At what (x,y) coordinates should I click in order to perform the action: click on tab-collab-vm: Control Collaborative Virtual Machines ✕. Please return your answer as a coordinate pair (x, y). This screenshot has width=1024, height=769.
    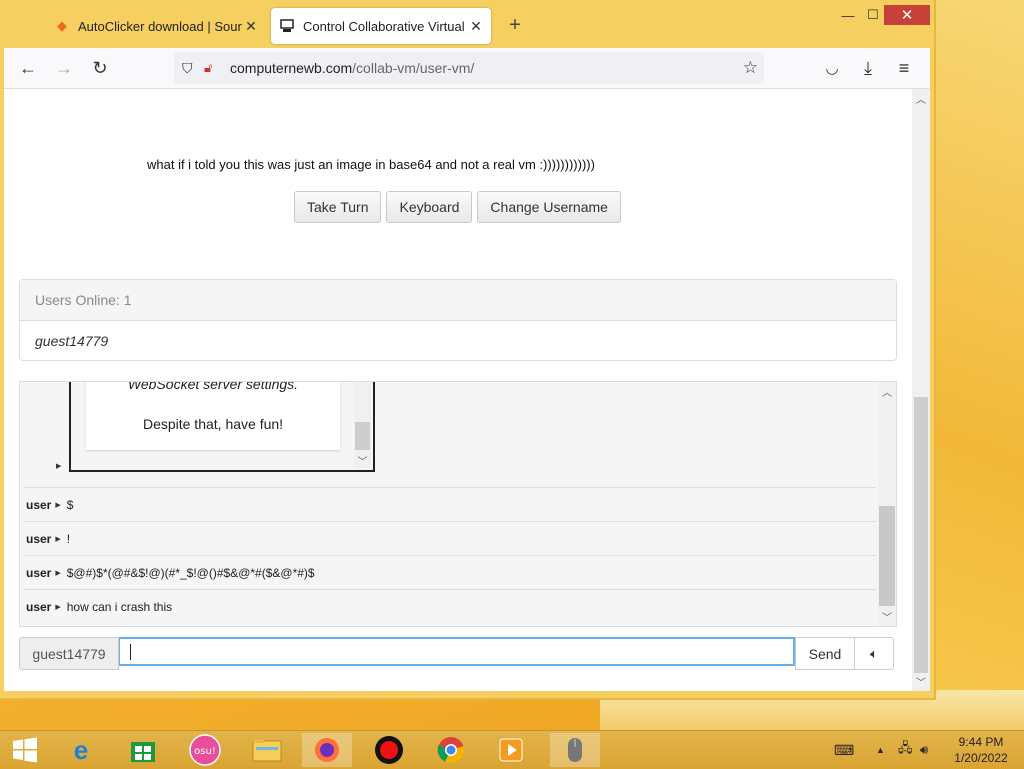
    Looking at the image, I should click on (381, 26).